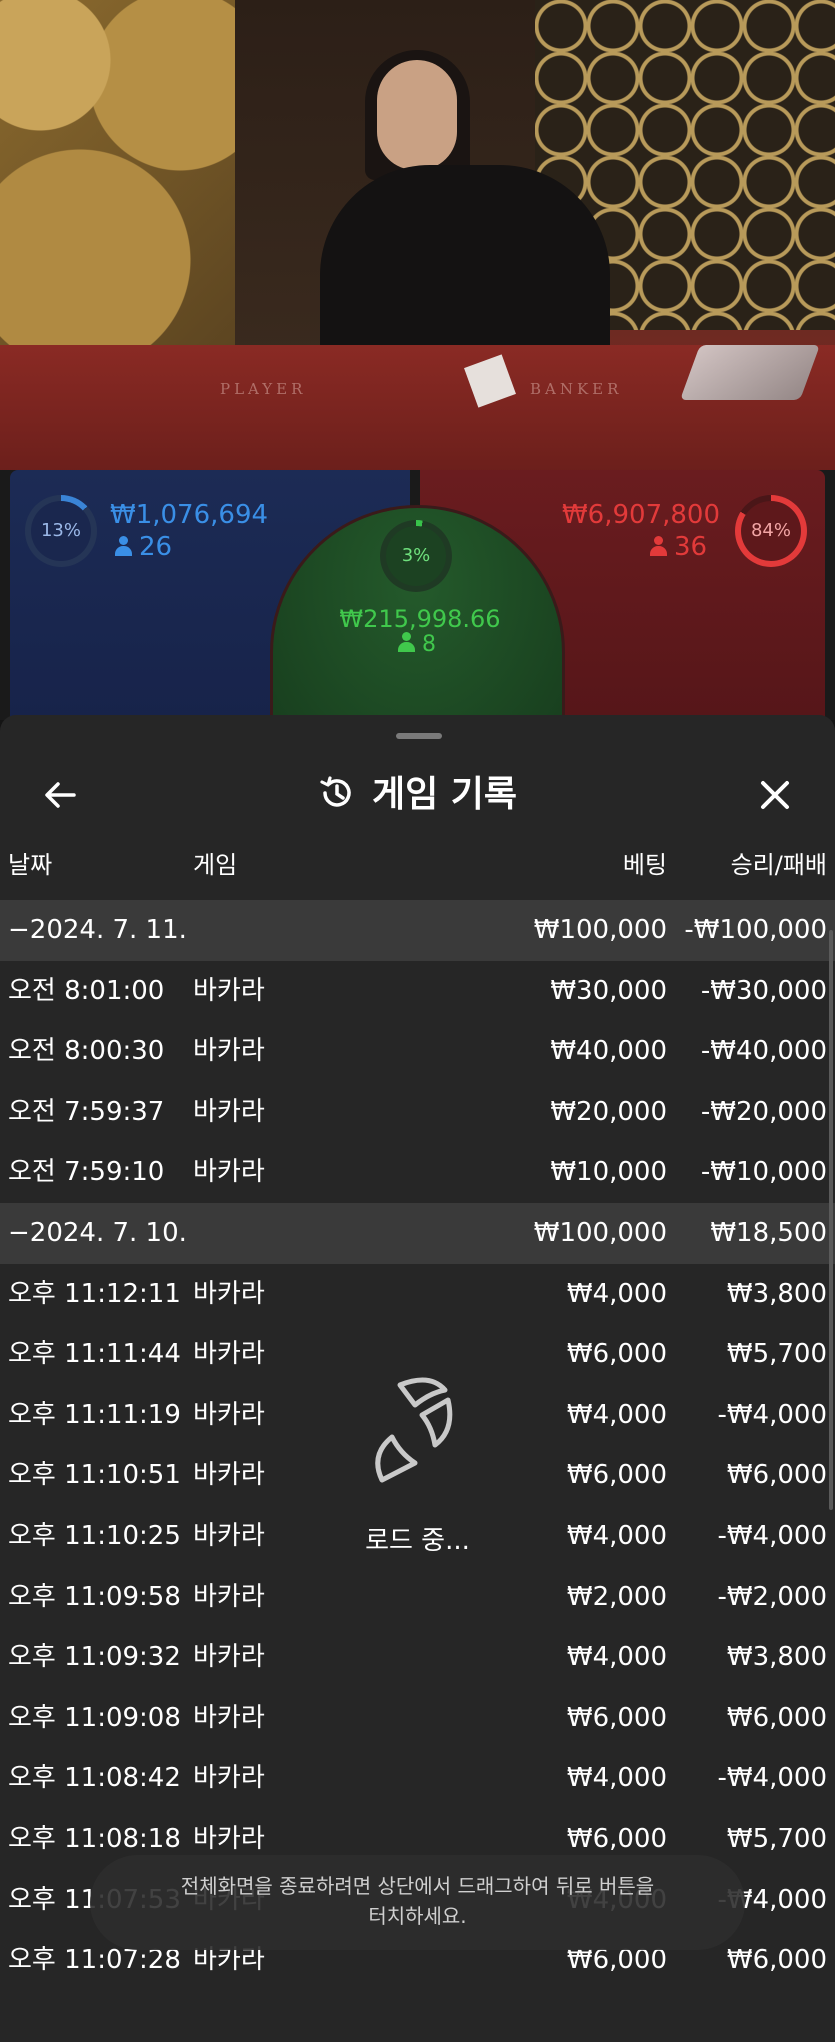 This screenshot has height=2042, width=835. I want to click on row-date: −2024. 7. 11., so click(97, 930).